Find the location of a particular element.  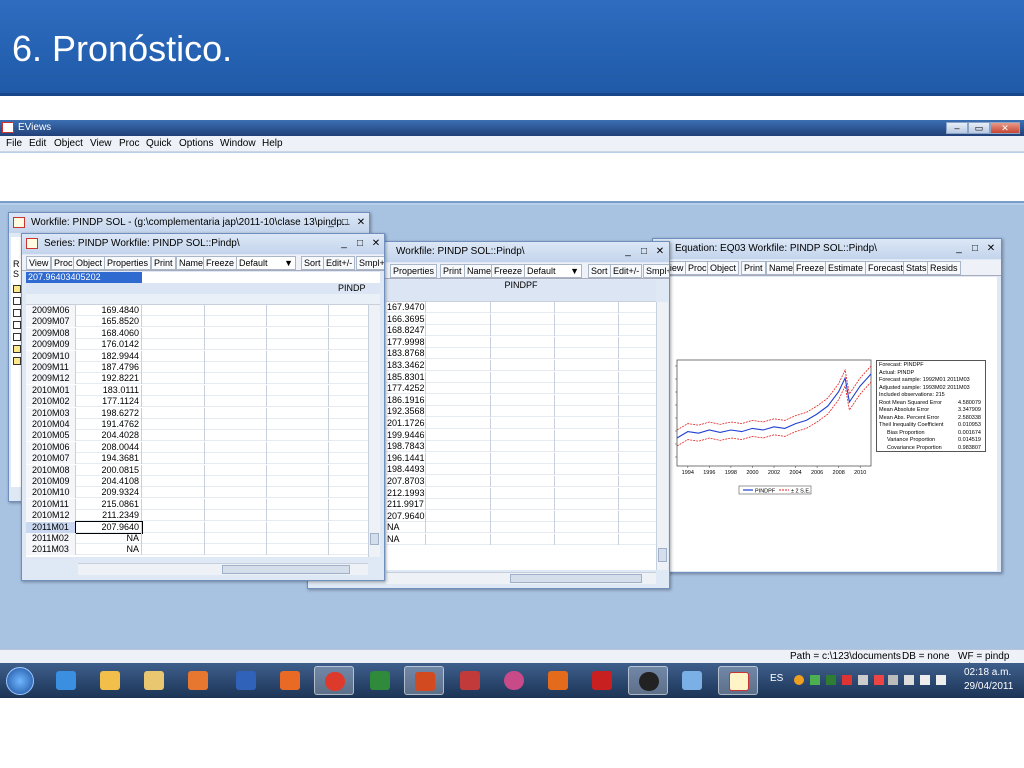

menu-file: File is located at coordinates (14, 143).